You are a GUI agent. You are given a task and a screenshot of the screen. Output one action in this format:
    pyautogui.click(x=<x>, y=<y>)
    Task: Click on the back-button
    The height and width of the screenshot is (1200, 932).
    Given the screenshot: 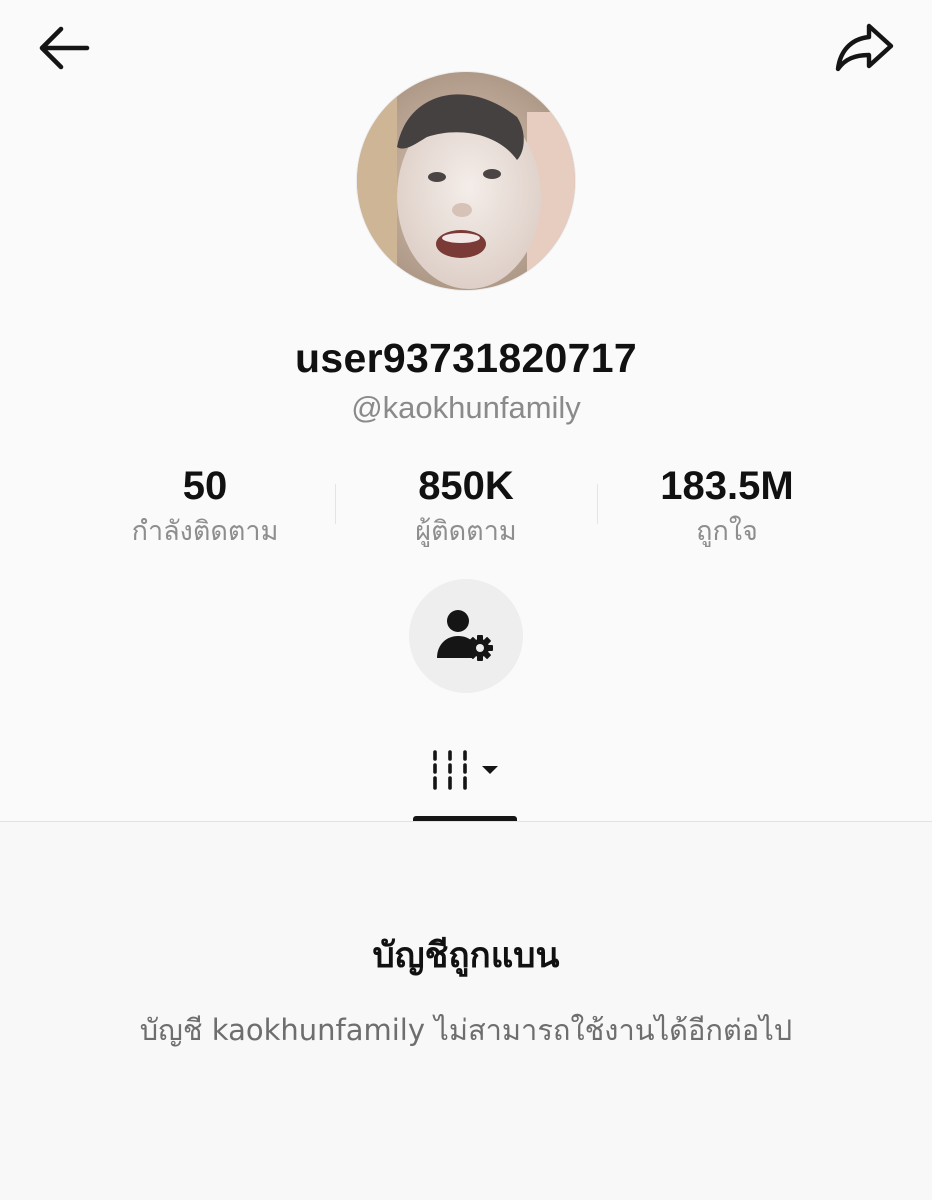 What is the action you would take?
    pyautogui.click(x=63, y=48)
    